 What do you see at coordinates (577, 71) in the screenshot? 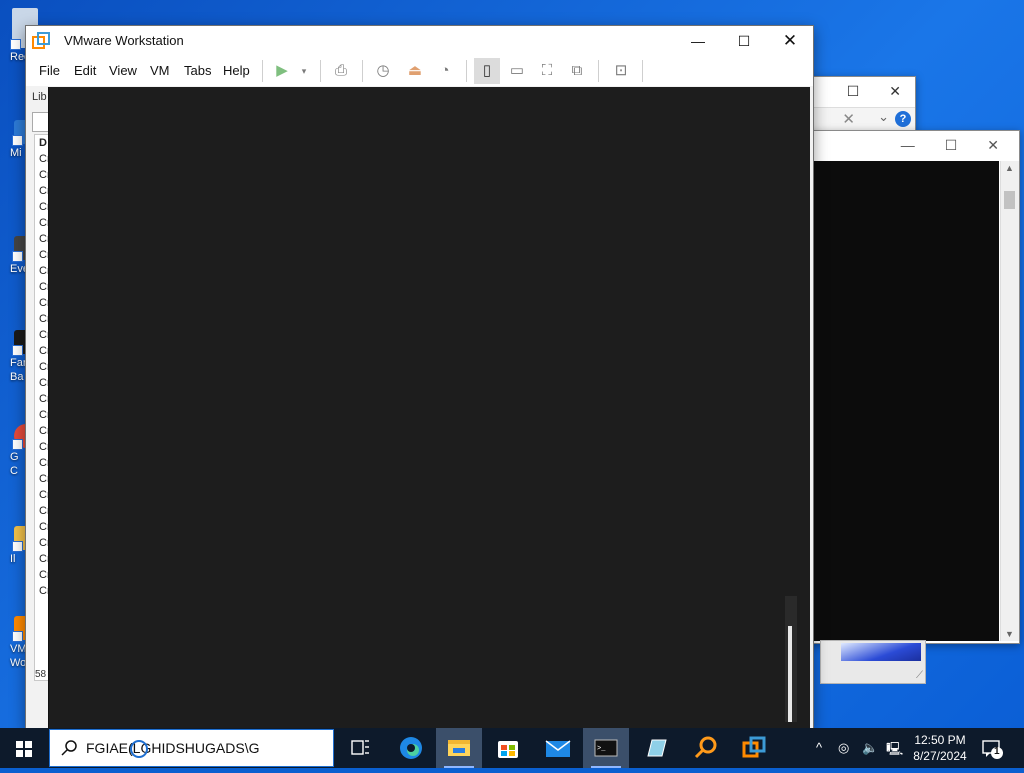
I see `unity-icon: ⧉` at bounding box center [577, 71].